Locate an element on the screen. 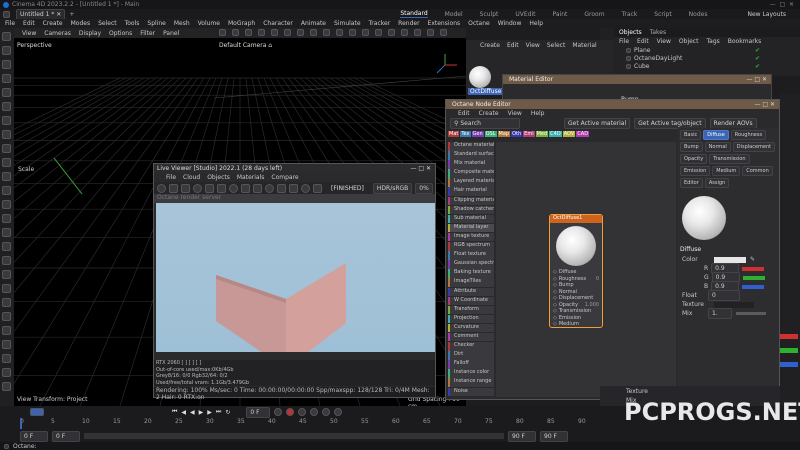 The width and height of the screenshot is (800, 450). node-search-input: ⚲ Search is located at coordinates (485, 123).